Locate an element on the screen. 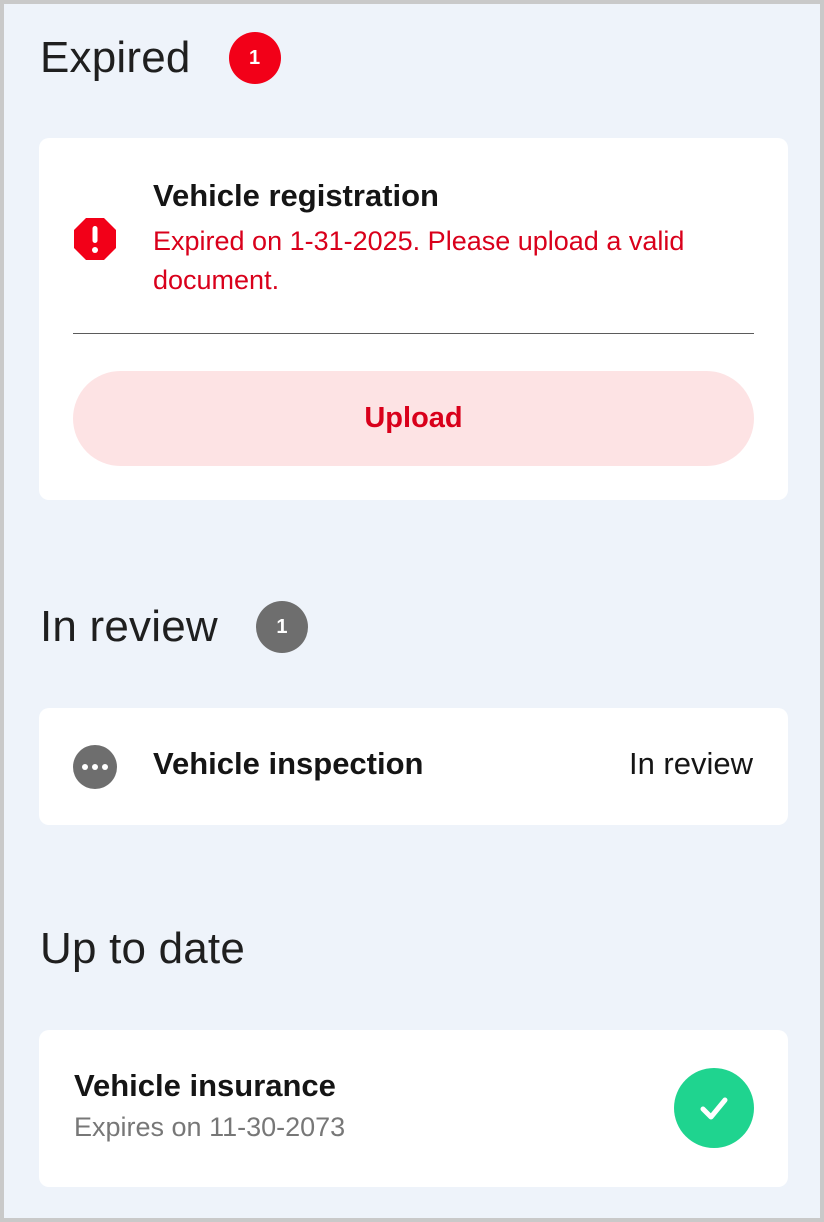  card-divider is located at coordinates (413, 333).